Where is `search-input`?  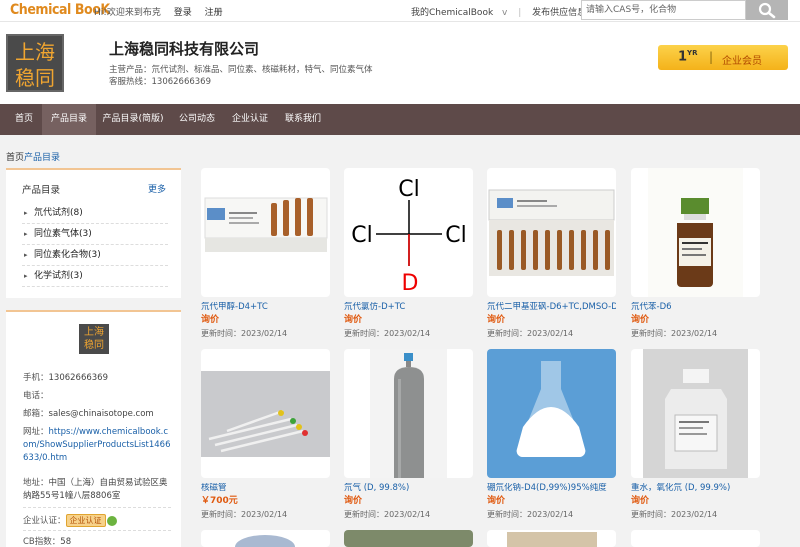 search-input is located at coordinates (662, 10).